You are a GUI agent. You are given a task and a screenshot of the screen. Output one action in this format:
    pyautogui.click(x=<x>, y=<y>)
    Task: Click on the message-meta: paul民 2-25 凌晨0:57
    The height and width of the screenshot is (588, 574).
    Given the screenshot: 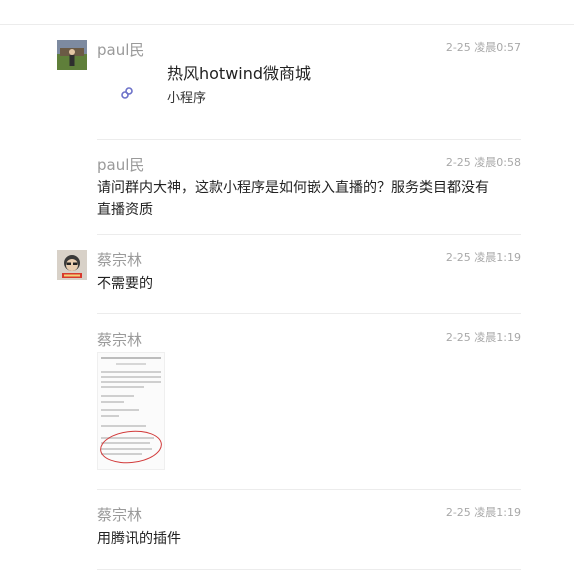 What is the action you would take?
    pyautogui.click(x=309, y=50)
    